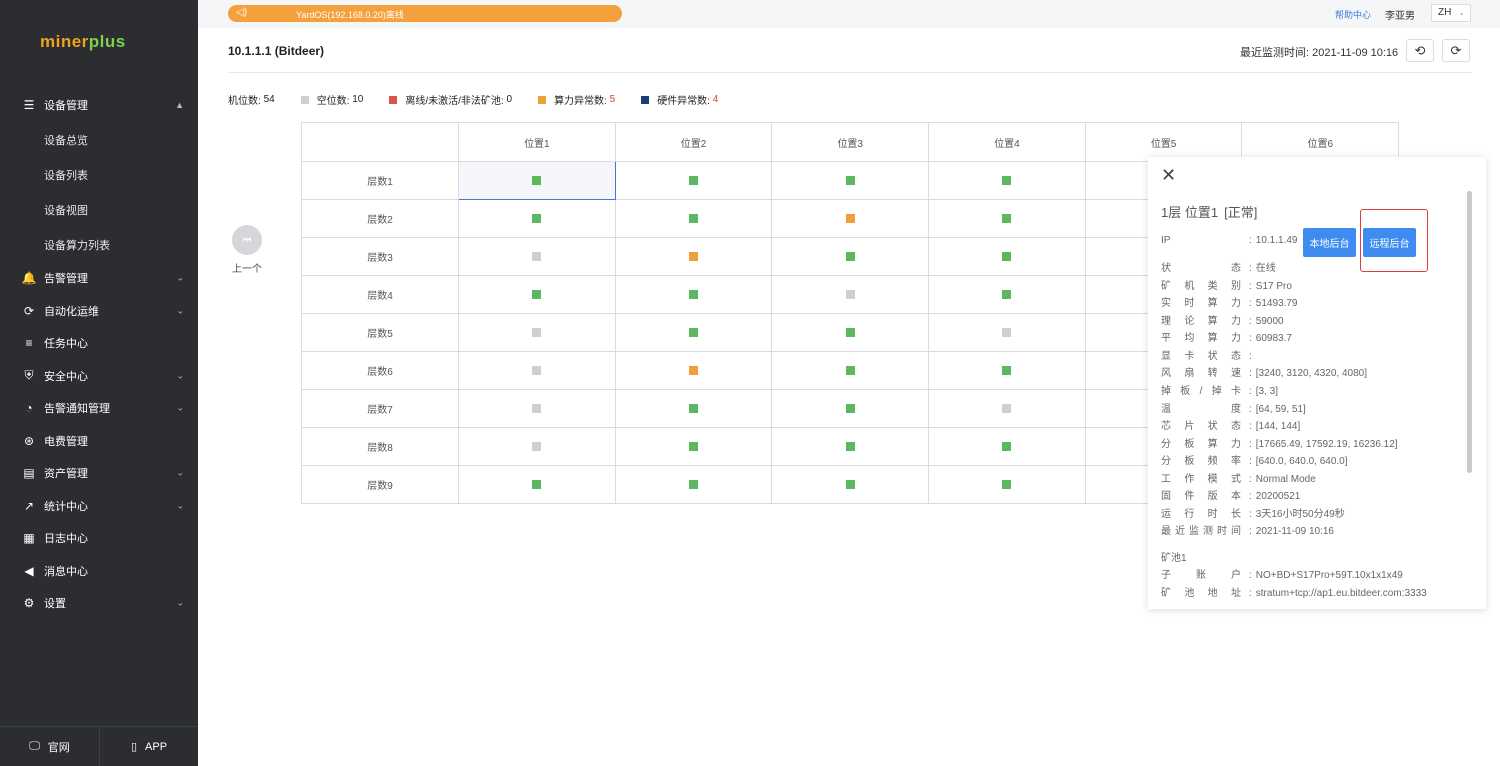  I want to click on menu-alarm-management: 🔔 告警管理 ⌄, so click(99, 278).